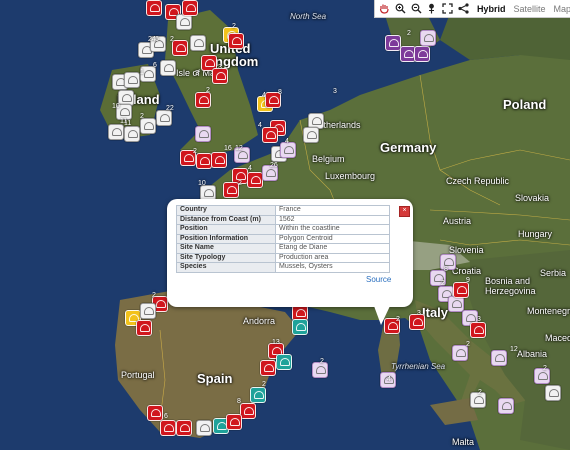  What do you see at coordinates (332, 238) in the screenshot?
I see `field-value: Polygon Centroid` at bounding box center [332, 238].